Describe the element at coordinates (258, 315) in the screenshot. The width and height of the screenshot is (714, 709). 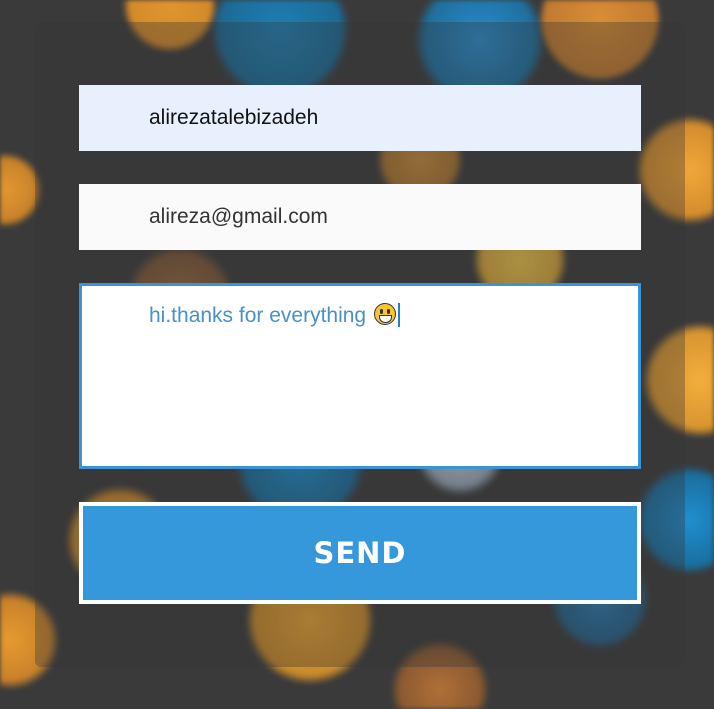
I see `message-value: hi.thanks for everything` at that location.